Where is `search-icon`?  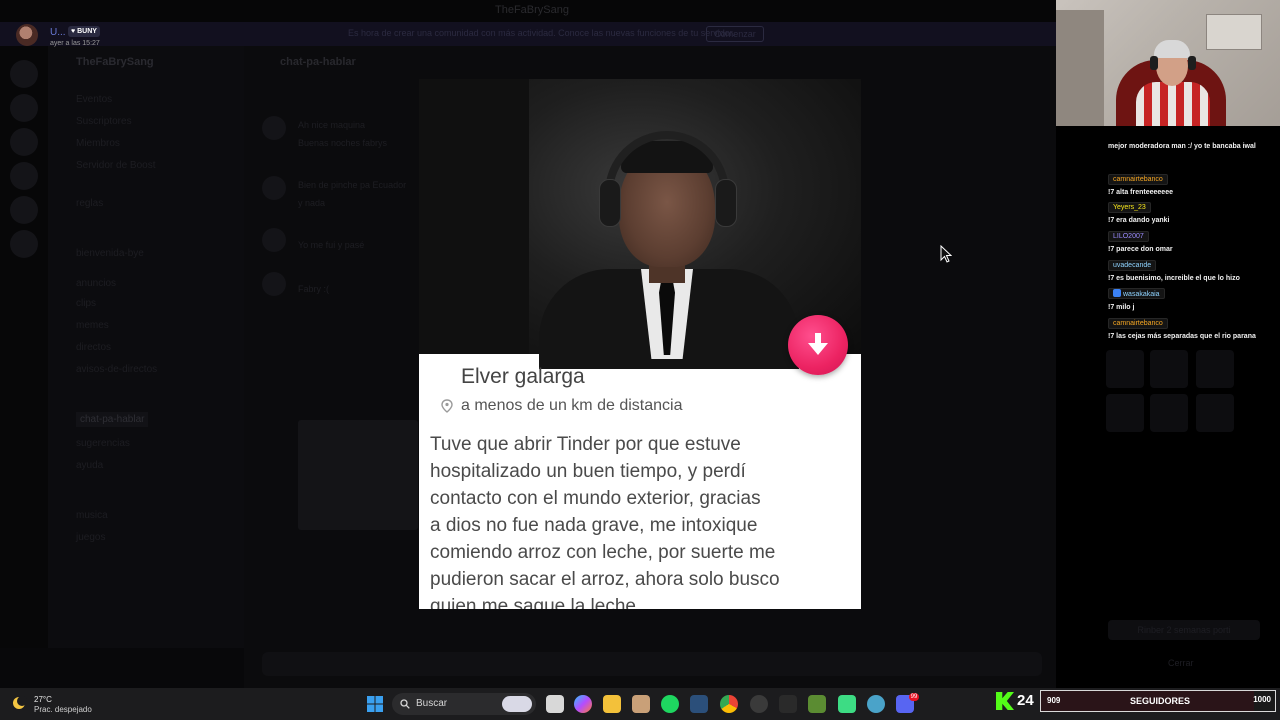 search-icon is located at coordinates (405, 704).